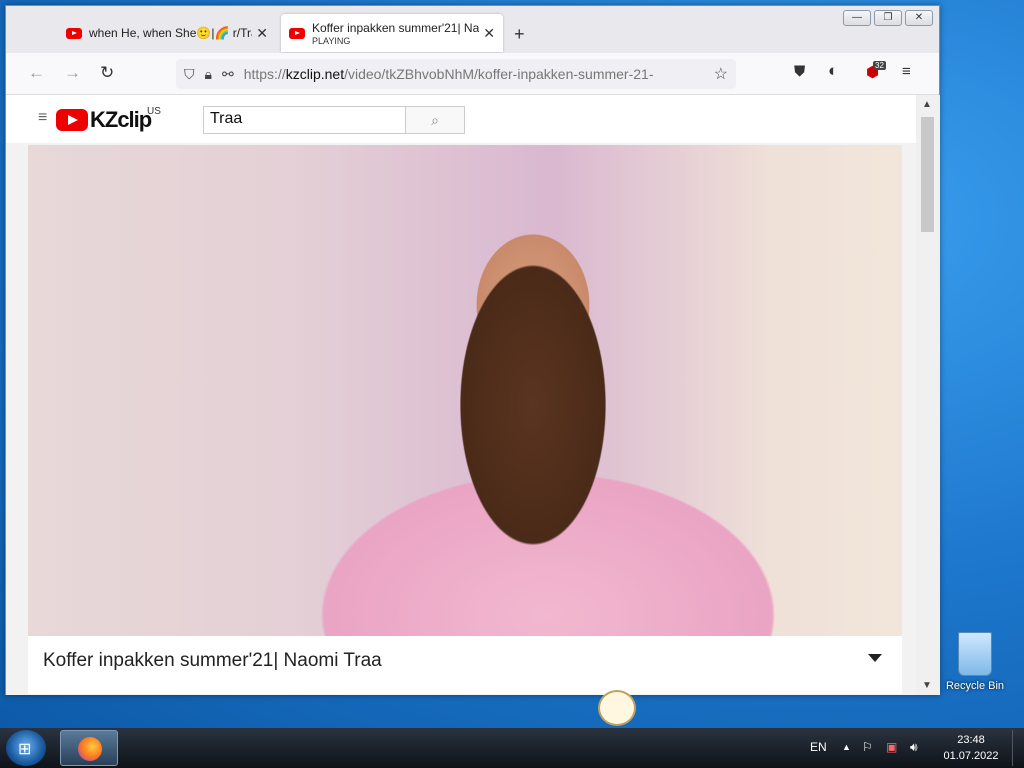 Image resolution: width=1024 pixels, height=768 pixels. What do you see at coordinates (305, 120) in the screenshot?
I see `search-input: Traa` at bounding box center [305, 120].